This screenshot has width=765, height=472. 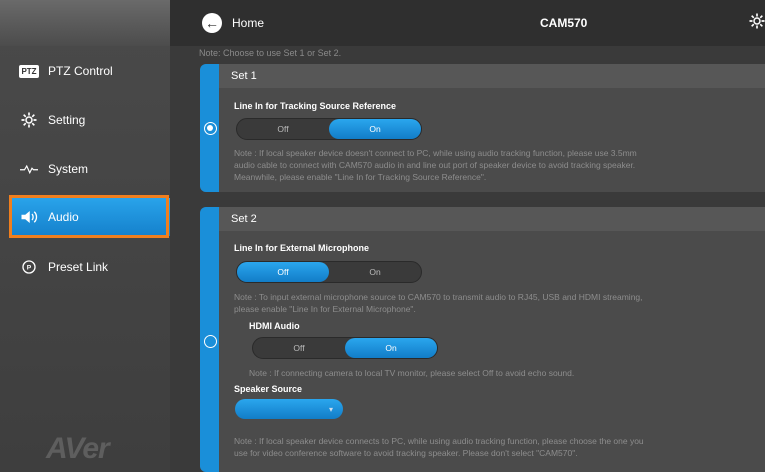 I want to click on chevron-down-icon: ▾, so click(x=330, y=409).